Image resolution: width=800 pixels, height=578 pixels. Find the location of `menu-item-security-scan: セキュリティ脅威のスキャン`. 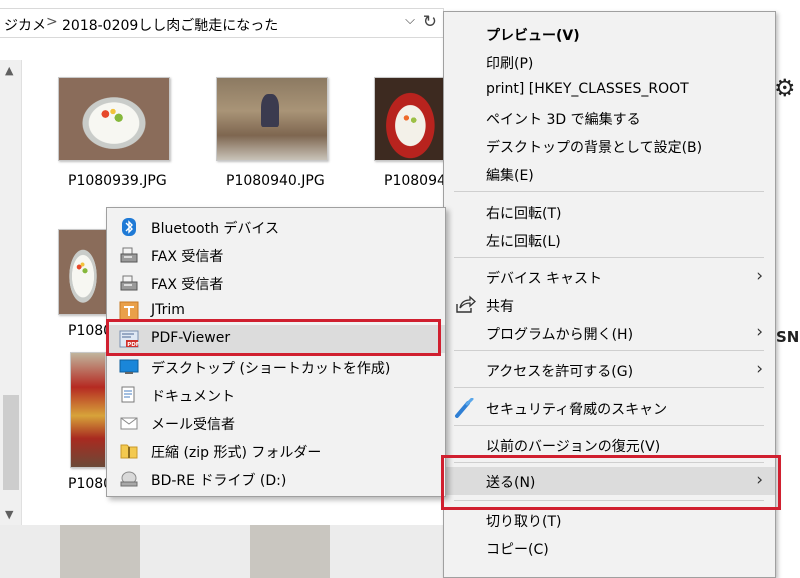

menu-item-security-scan: セキュリティ脅威のスキャン is located at coordinates (609, 408).